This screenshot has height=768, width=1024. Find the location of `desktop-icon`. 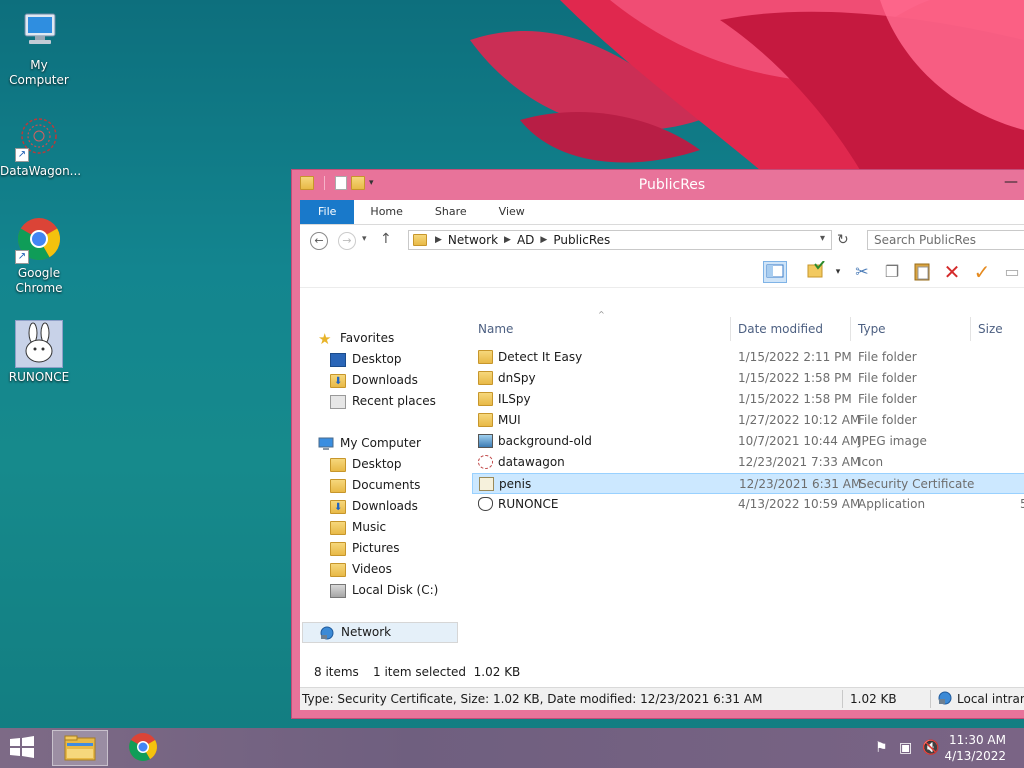

desktop-icon is located at coordinates (338, 359).